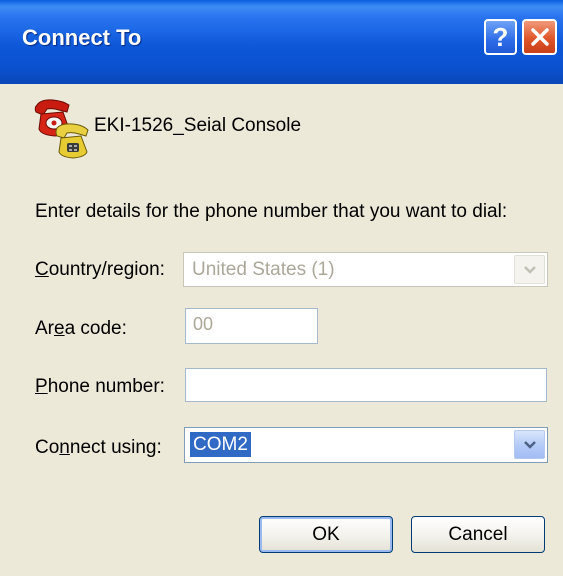 Image resolution: width=563 pixels, height=576 pixels. I want to click on connect-using-dropdown-button, so click(529, 444).